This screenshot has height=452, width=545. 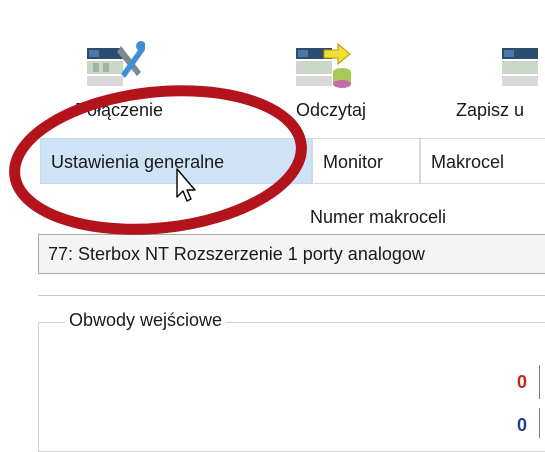 I want to click on input-circuits-title: Obwody wejściowe, so click(x=146, y=320).